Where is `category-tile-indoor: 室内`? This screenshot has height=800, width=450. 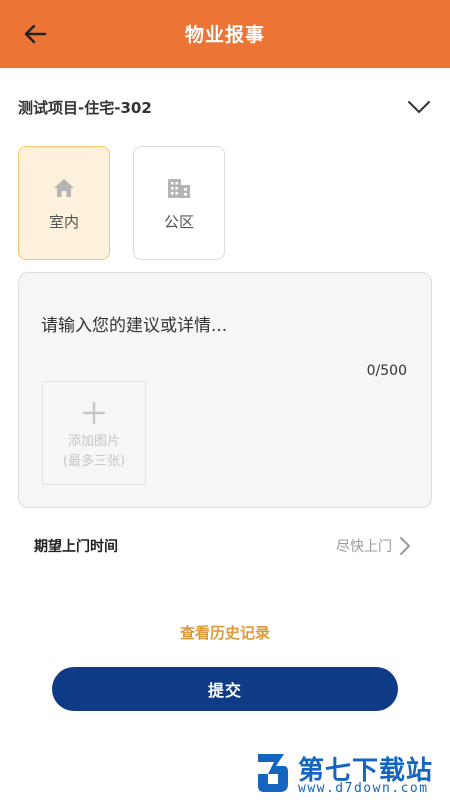 category-tile-indoor: 室内 is located at coordinates (64, 203).